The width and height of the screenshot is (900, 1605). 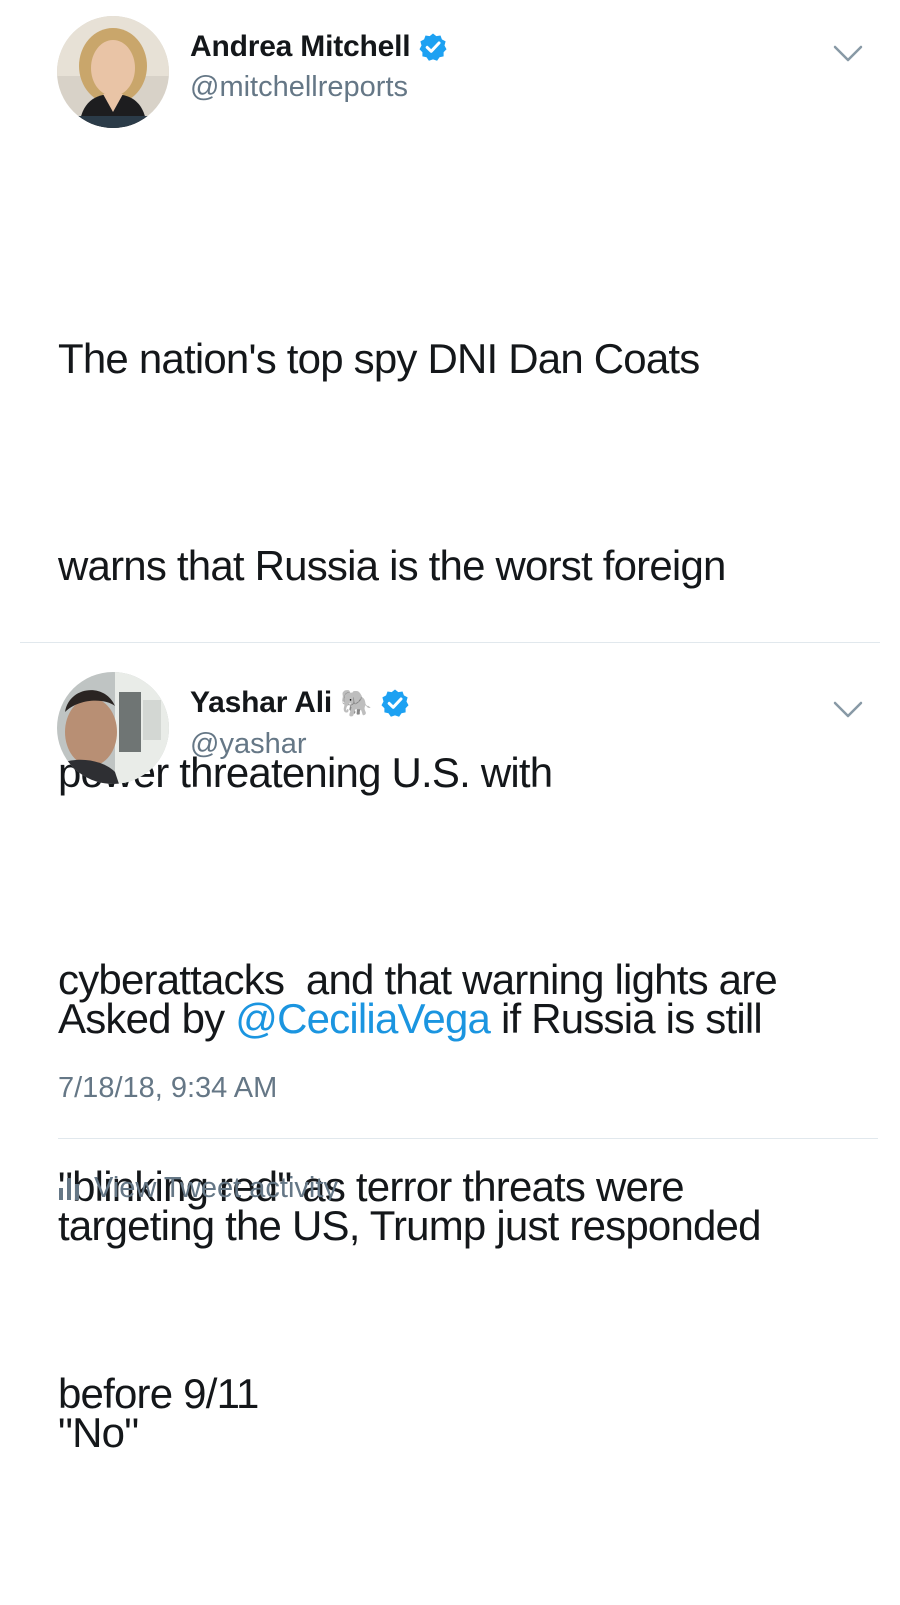 What do you see at coordinates (363, 1018) in the screenshot?
I see `mention-link: @CeciliaVega` at bounding box center [363, 1018].